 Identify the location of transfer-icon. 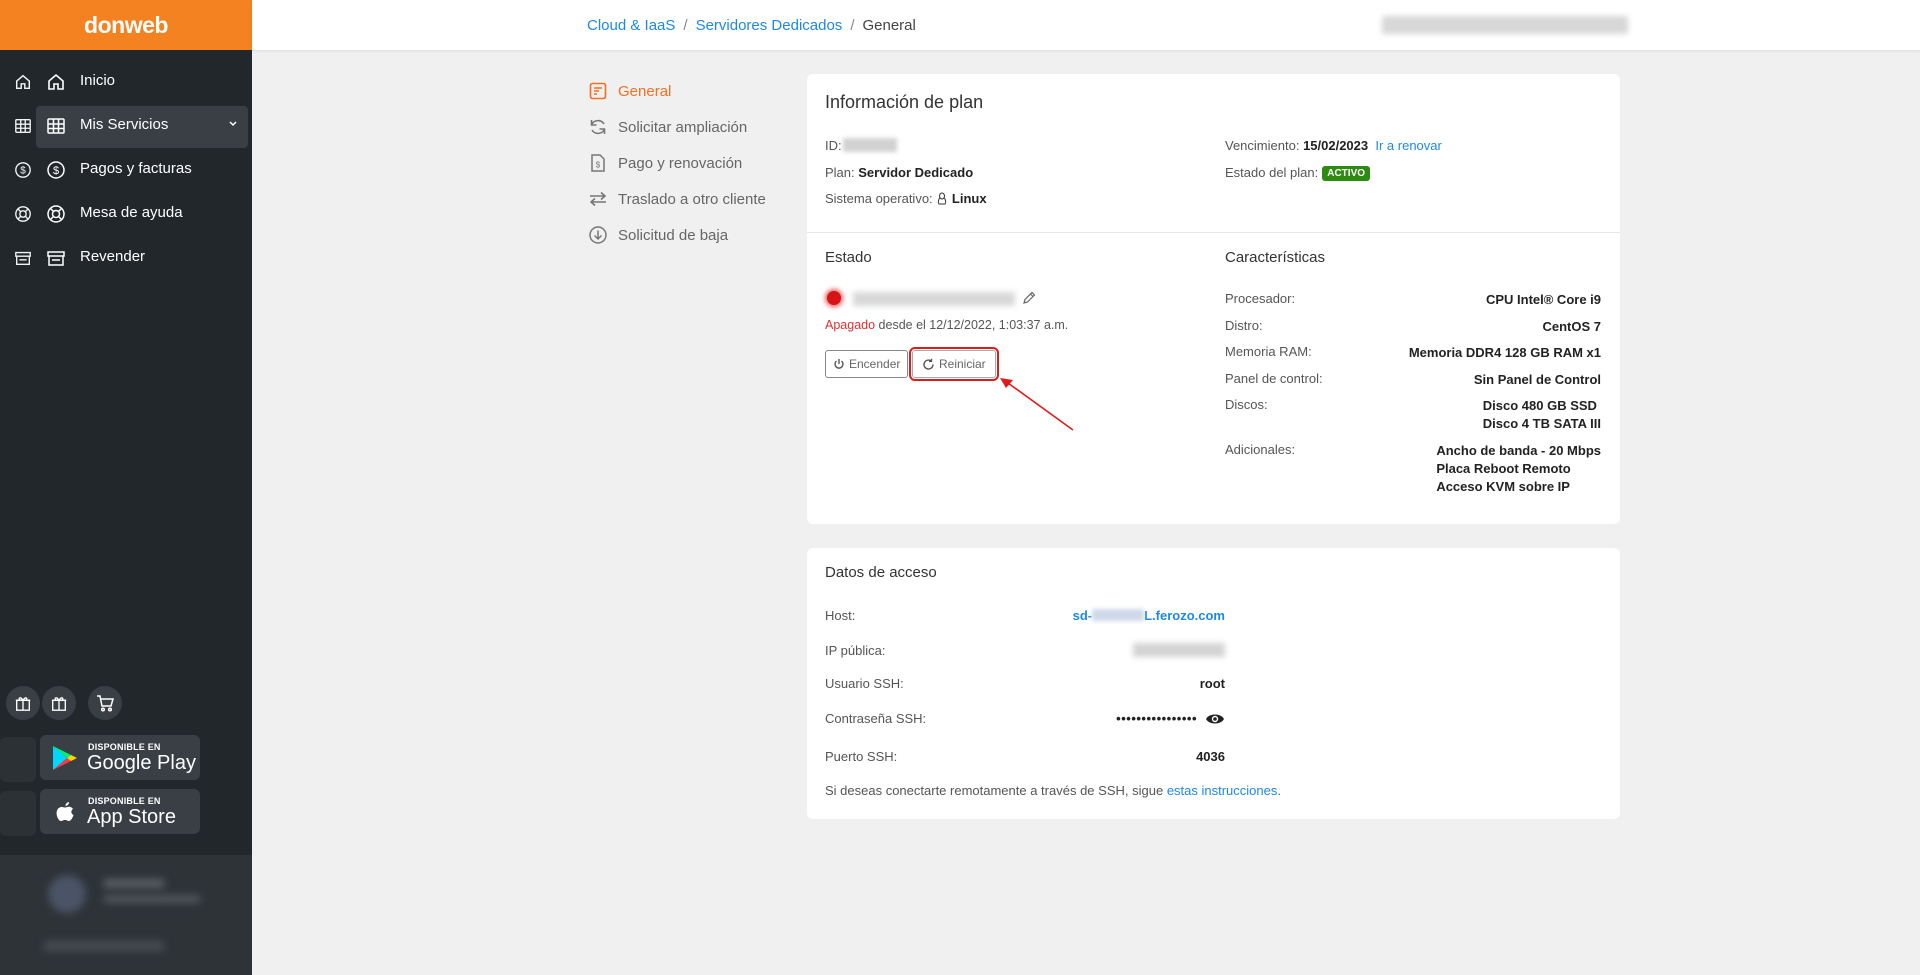
(598, 199).